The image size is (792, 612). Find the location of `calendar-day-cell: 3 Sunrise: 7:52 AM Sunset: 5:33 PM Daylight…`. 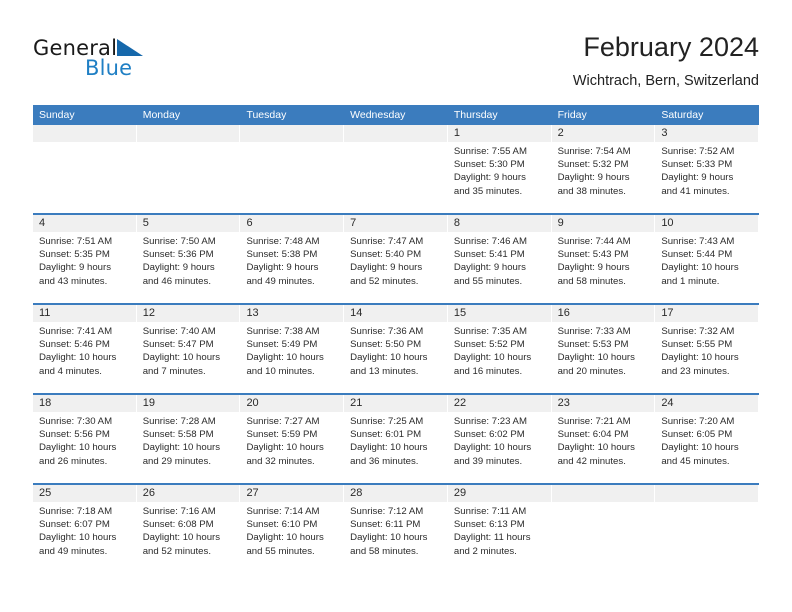

calendar-day-cell: 3 Sunrise: 7:52 AM Sunset: 5:33 PM Daylight… is located at coordinates (707, 169).